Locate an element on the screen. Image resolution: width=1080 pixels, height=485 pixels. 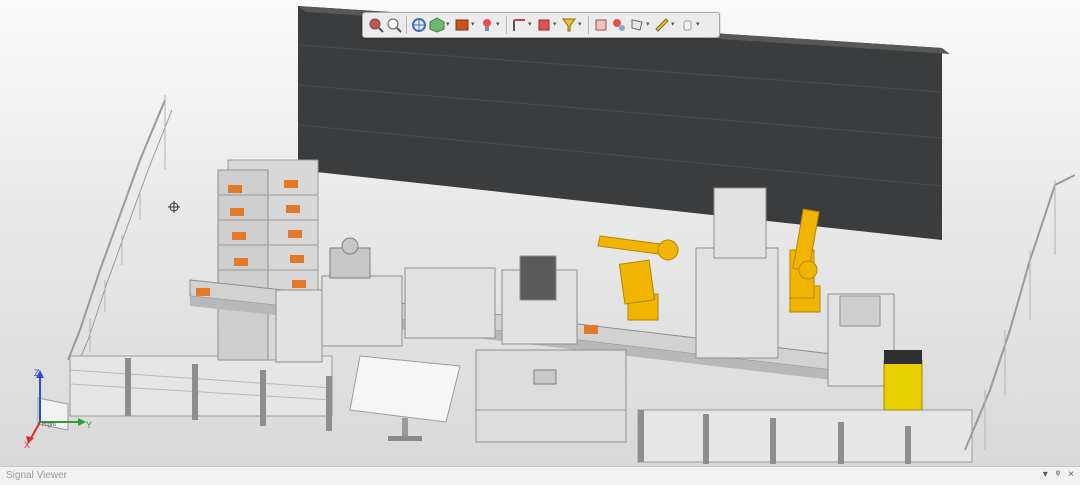
pan-icon is located at coordinates (419, 25).